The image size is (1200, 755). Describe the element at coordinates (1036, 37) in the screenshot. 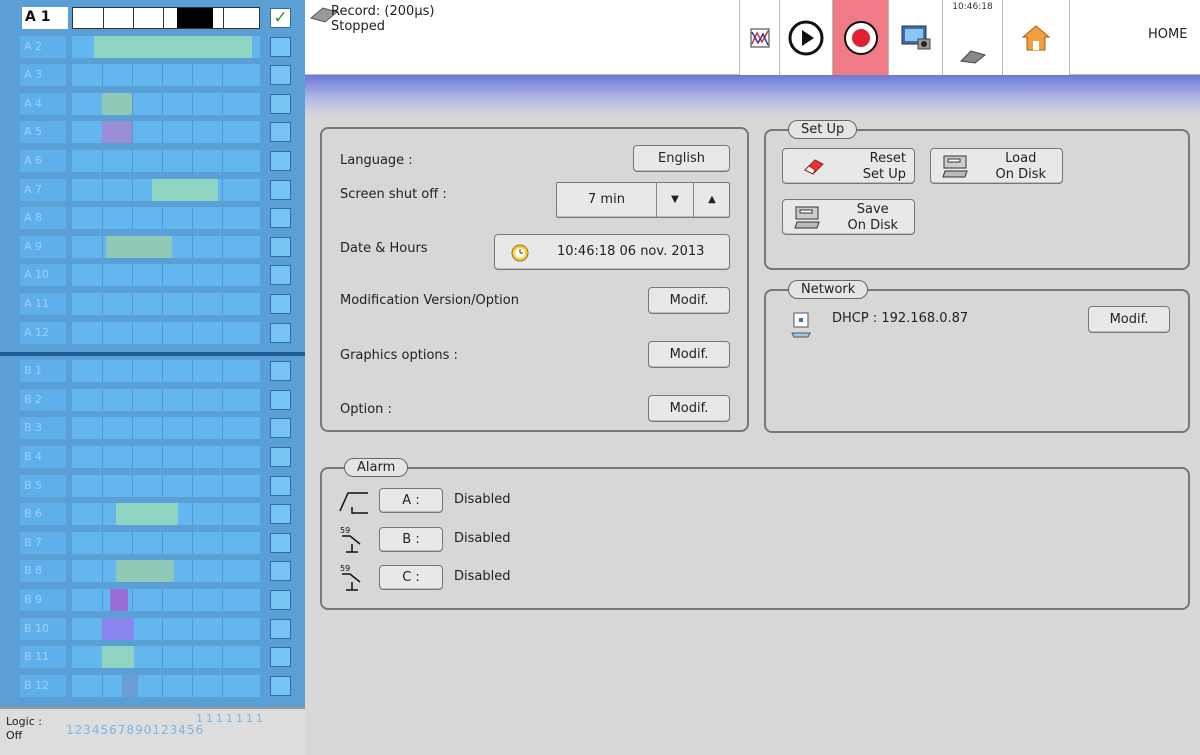

I see `home-icon-button` at that location.